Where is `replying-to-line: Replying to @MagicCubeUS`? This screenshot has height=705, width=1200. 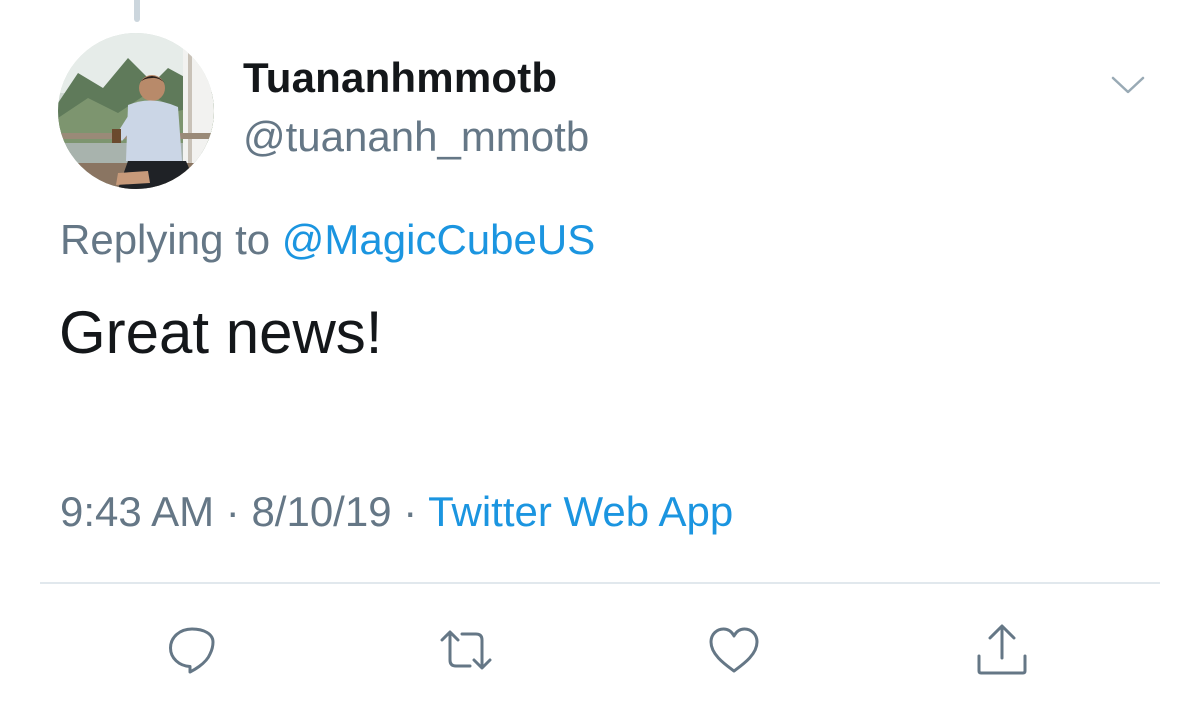 replying-to-line: Replying to @MagicCubeUS is located at coordinates (327, 240).